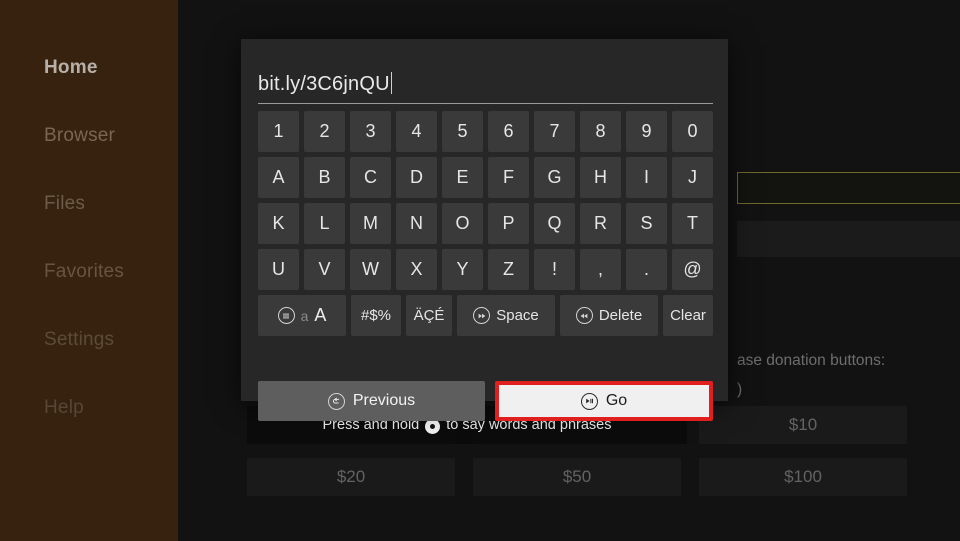 The width and height of the screenshot is (960, 541). What do you see at coordinates (554, 223) in the screenshot?
I see `key-q: Q` at bounding box center [554, 223].